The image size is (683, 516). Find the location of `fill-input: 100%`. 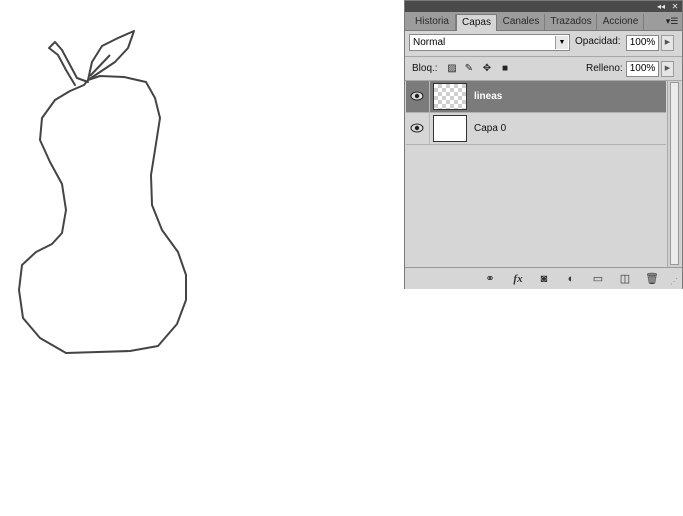

fill-input: 100% is located at coordinates (642, 69).